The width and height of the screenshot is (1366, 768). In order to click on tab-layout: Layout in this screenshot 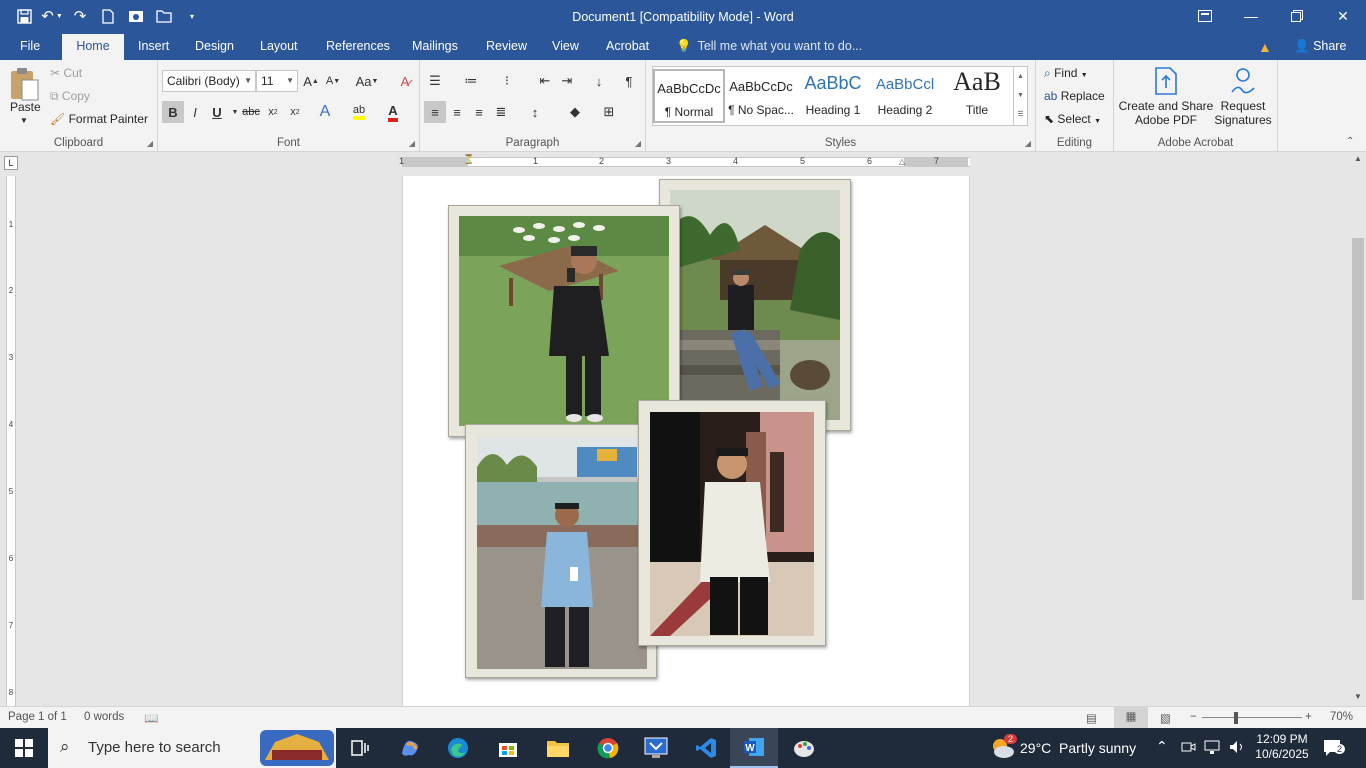, I will do `click(279, 47)`.